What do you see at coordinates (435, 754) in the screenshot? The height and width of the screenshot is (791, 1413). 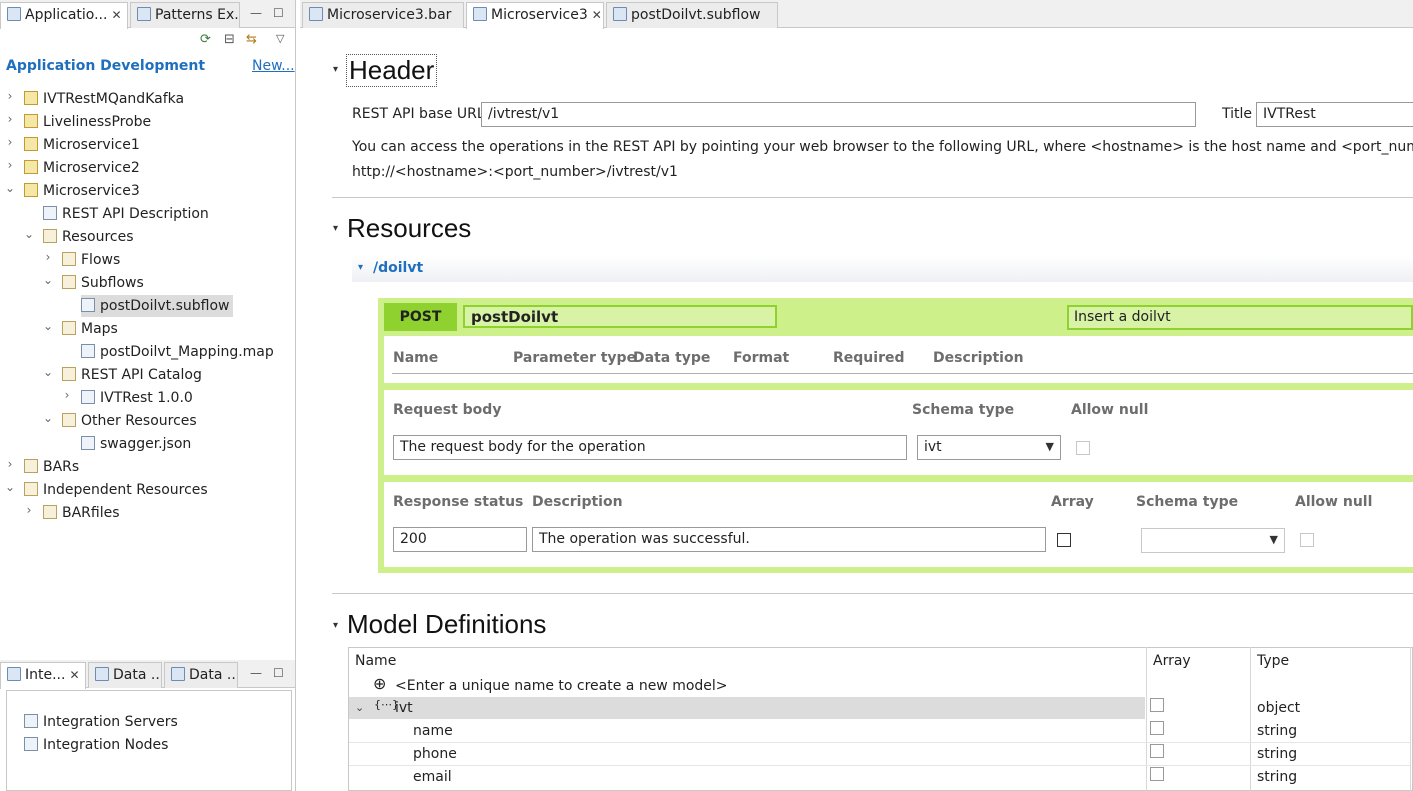 I see `property-phone: phone` at bounding box center [435, 754].